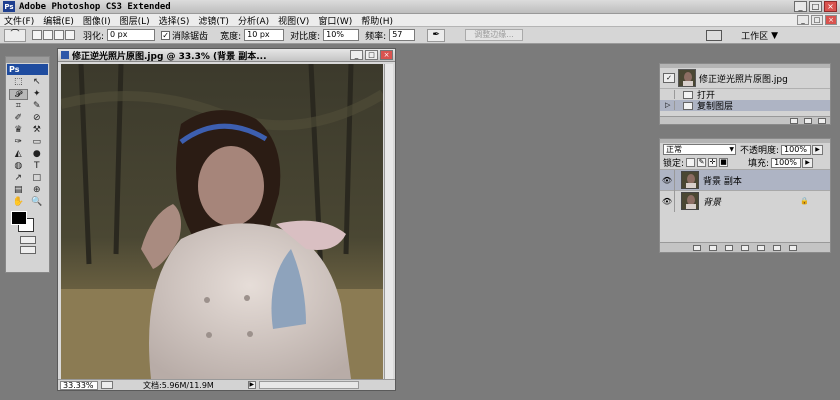 Image resolution: width=840 pixels, height=400 pixels. Describe the element at coordinates (745, 201) in the screenshot. I see `layer-row: 👁 背景 🔒` at that location.